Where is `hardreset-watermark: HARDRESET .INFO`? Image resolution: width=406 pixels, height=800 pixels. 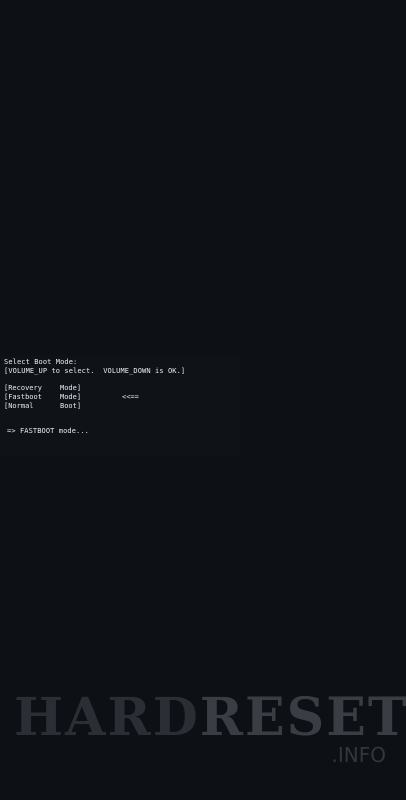 hardreset-watermark: HARDRESET .INFO is located at coordinates (210, 735).